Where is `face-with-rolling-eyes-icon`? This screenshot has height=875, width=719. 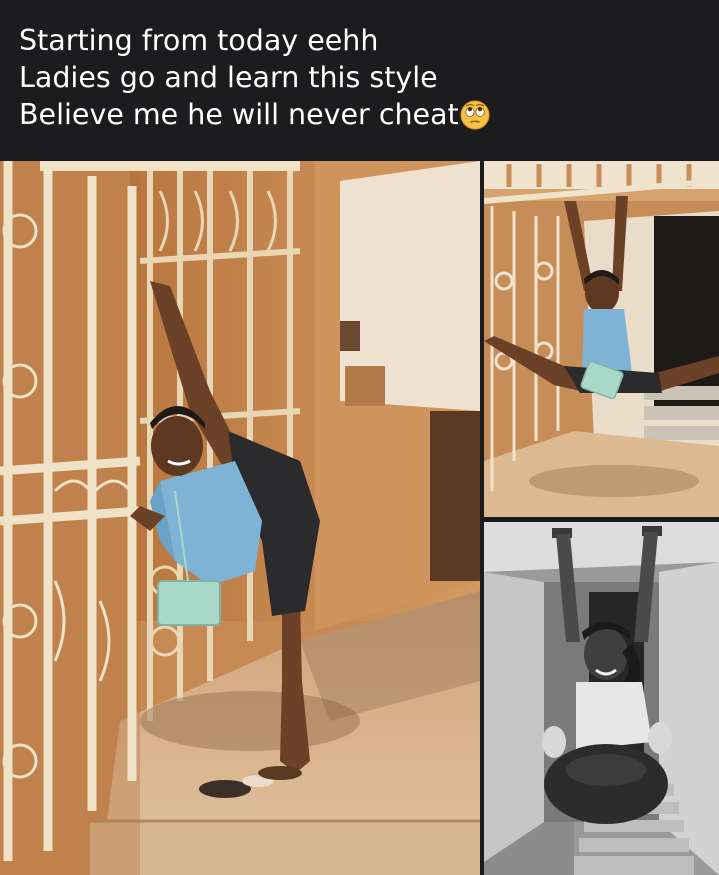
face-with-rolling-eyes-icon is located at coordinates (475, 119).